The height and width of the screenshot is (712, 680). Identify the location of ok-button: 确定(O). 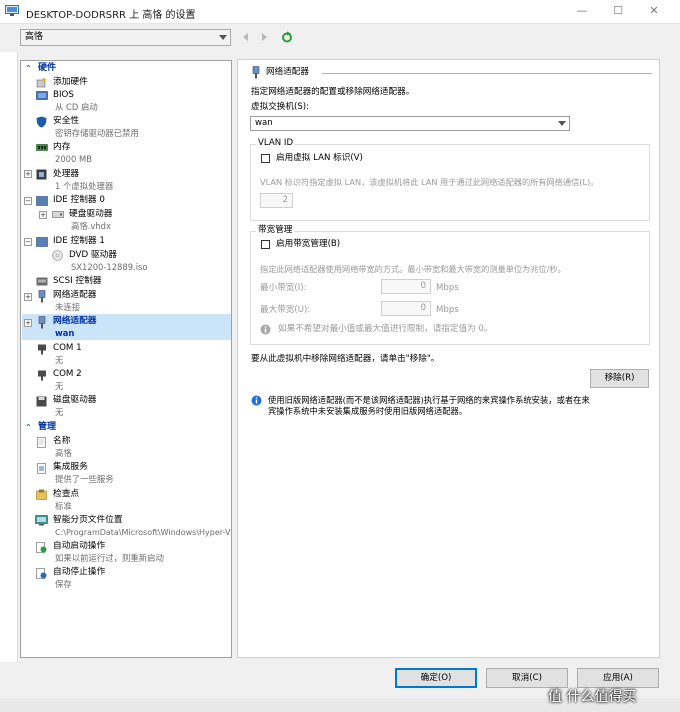
(436, 678).